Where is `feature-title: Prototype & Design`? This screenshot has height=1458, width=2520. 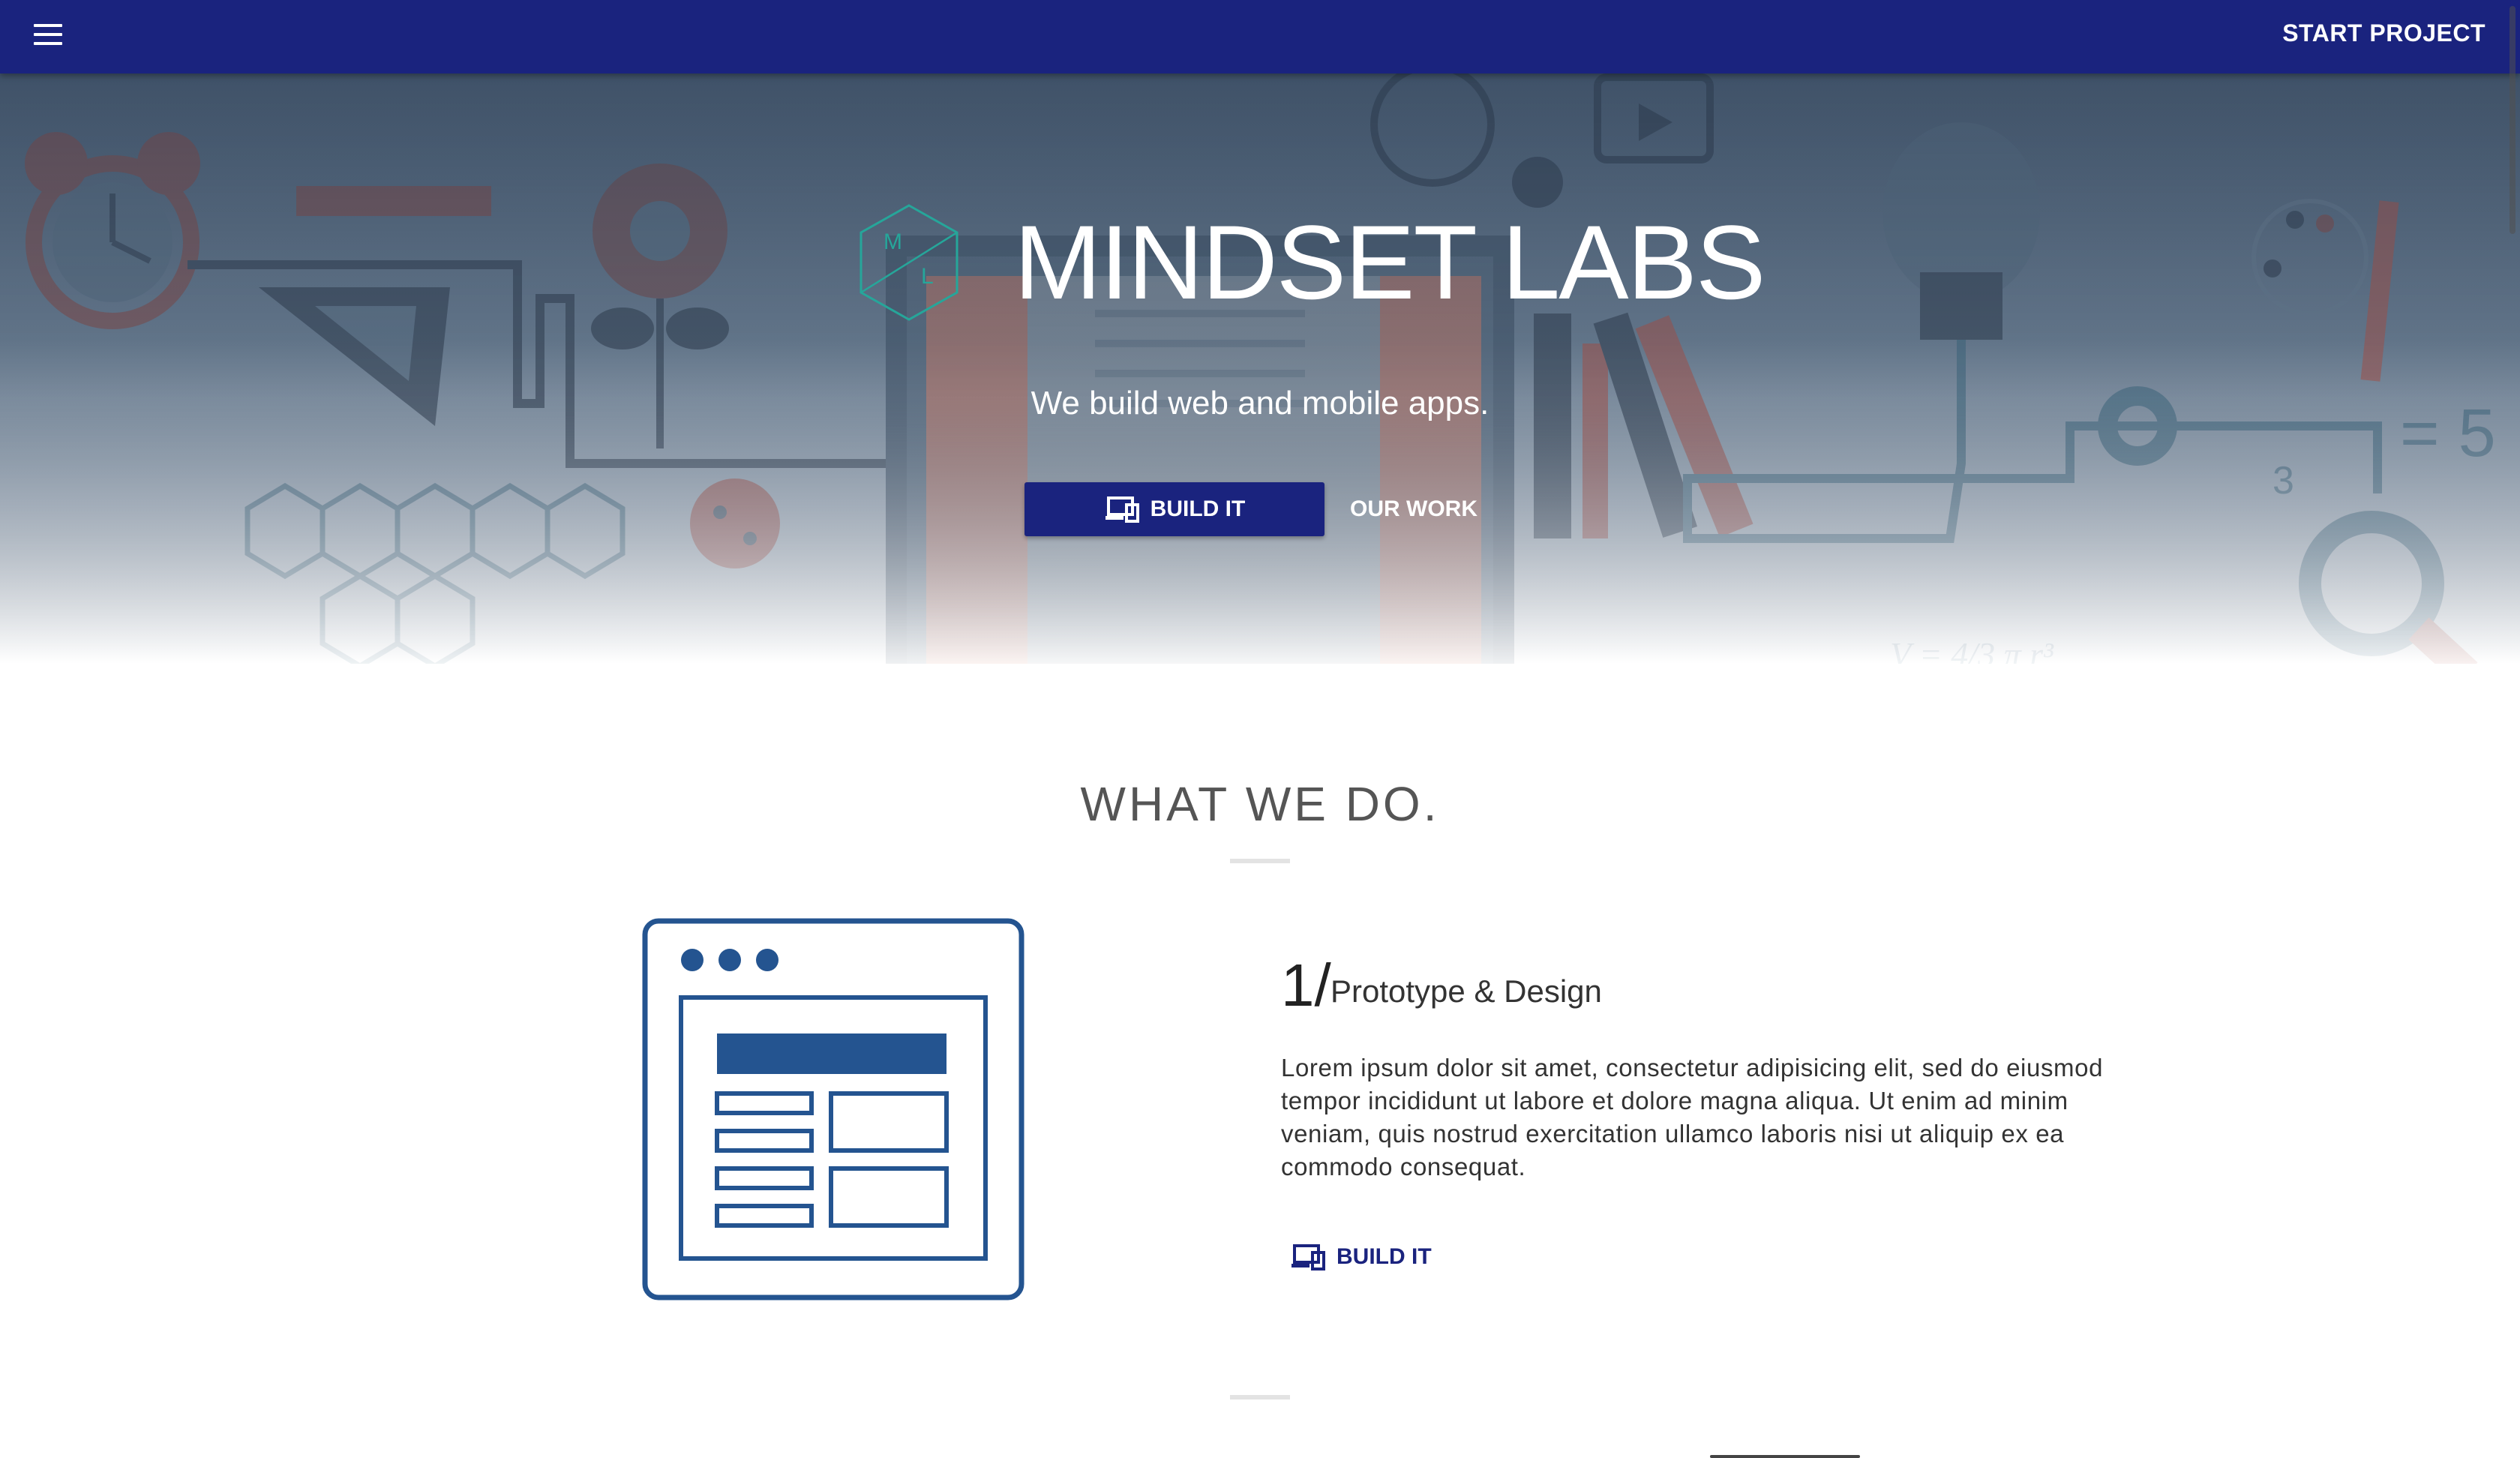 feature-title: Prototype & Design is located at coordinates (1466, 991).